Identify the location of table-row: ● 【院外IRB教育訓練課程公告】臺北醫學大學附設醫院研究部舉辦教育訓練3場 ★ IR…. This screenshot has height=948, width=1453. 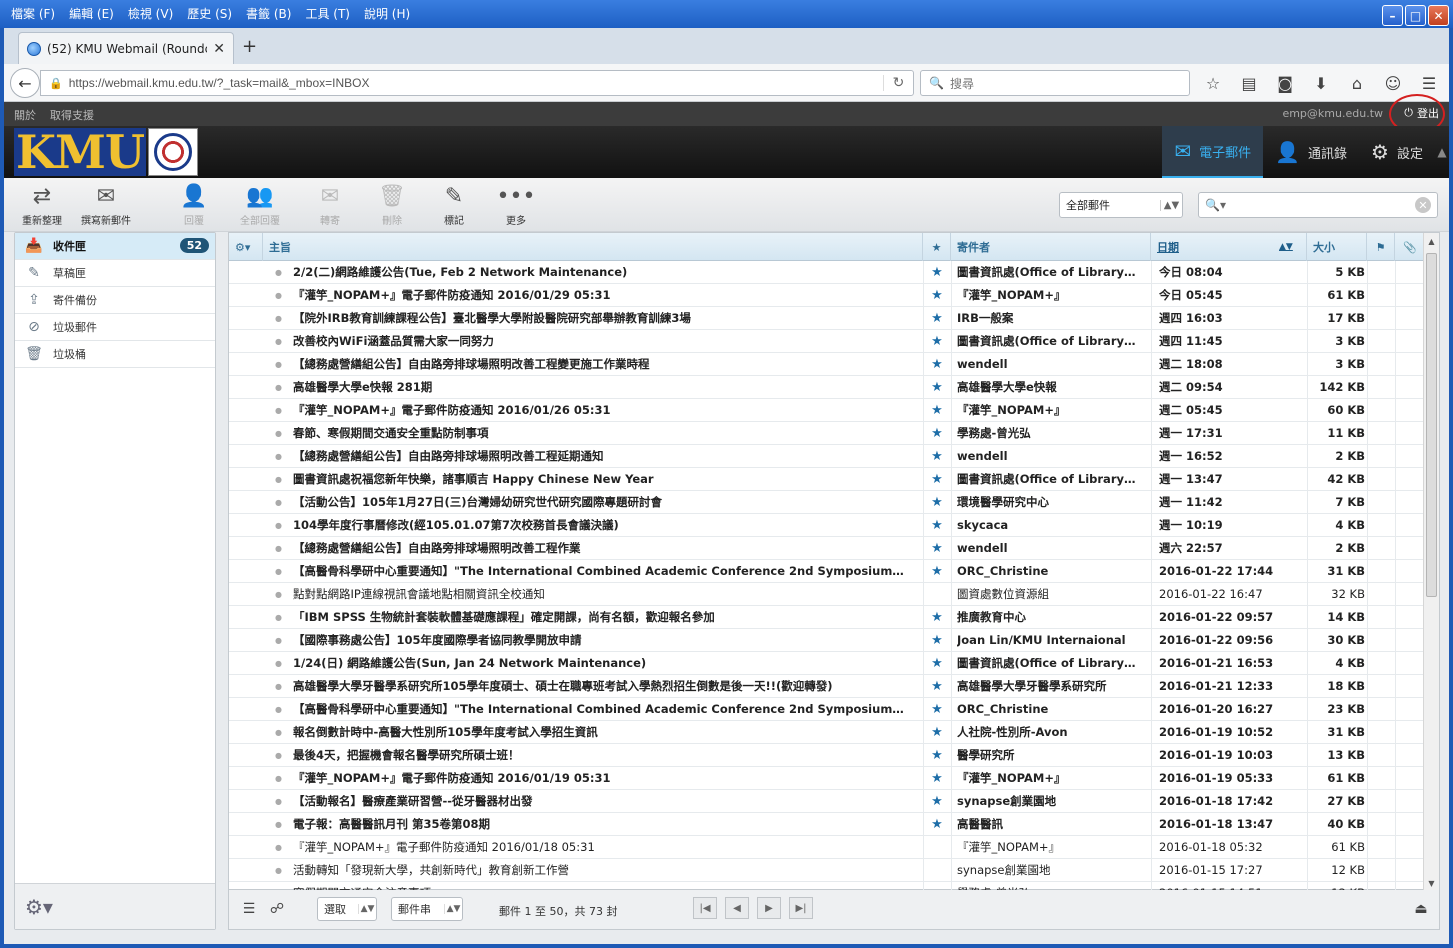
(827, 318).